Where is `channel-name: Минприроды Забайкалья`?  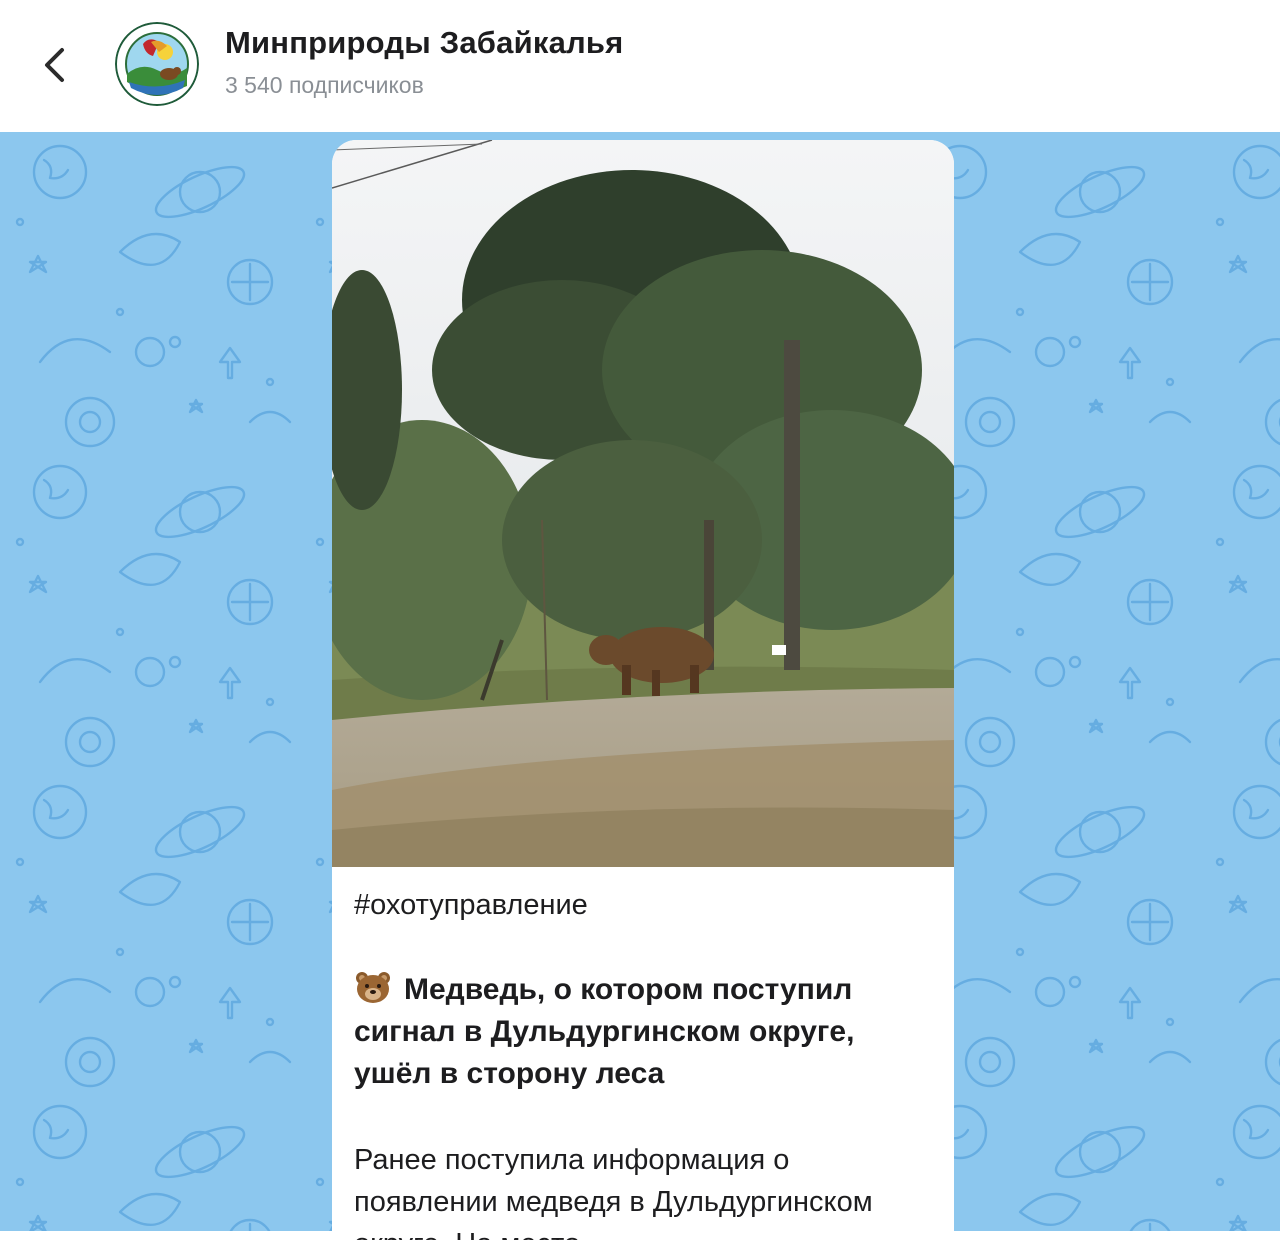 channel-name: Минприроды Забайкалья is located at coordinates (424, 43).